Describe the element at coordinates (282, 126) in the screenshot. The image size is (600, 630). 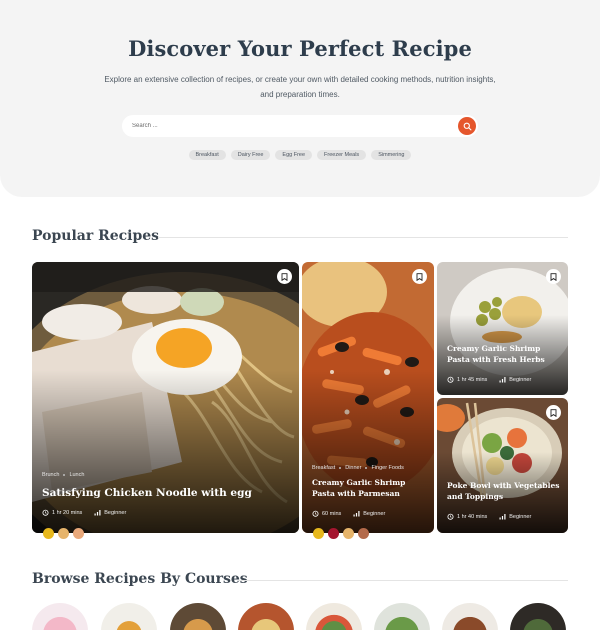
I see `search-input` at that location.